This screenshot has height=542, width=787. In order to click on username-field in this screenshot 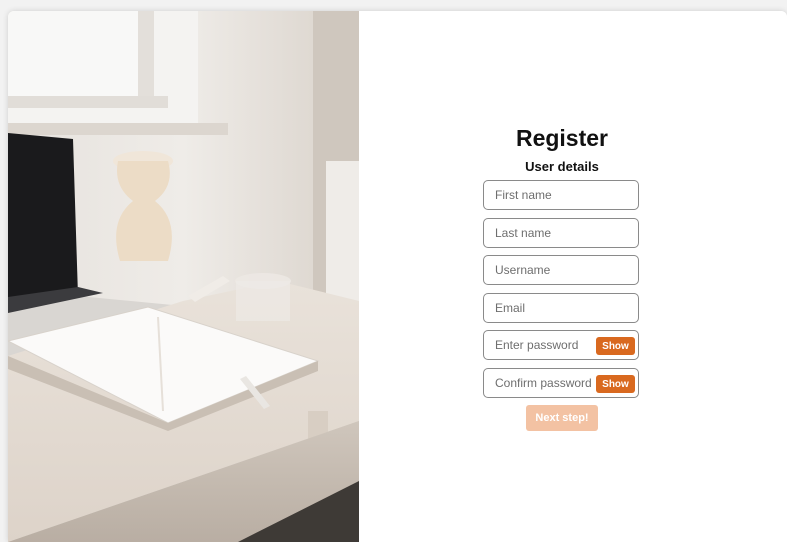, I will do `click(561, 270)`.